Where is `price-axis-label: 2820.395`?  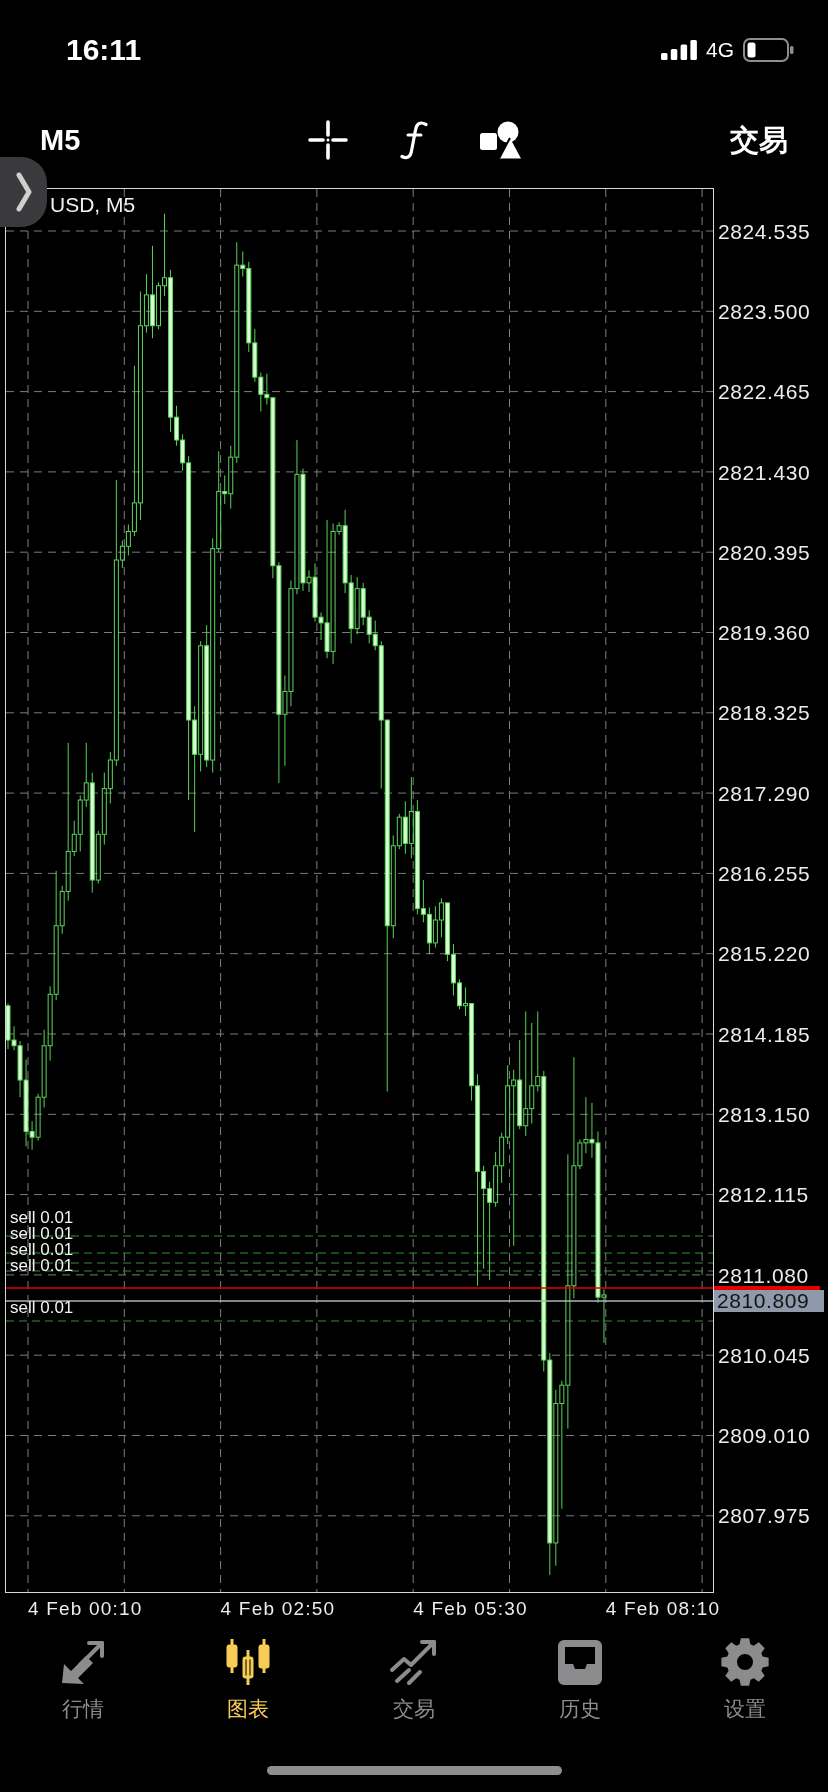
price-axis-label: 2820.395 is located at coordinates (764, 552).